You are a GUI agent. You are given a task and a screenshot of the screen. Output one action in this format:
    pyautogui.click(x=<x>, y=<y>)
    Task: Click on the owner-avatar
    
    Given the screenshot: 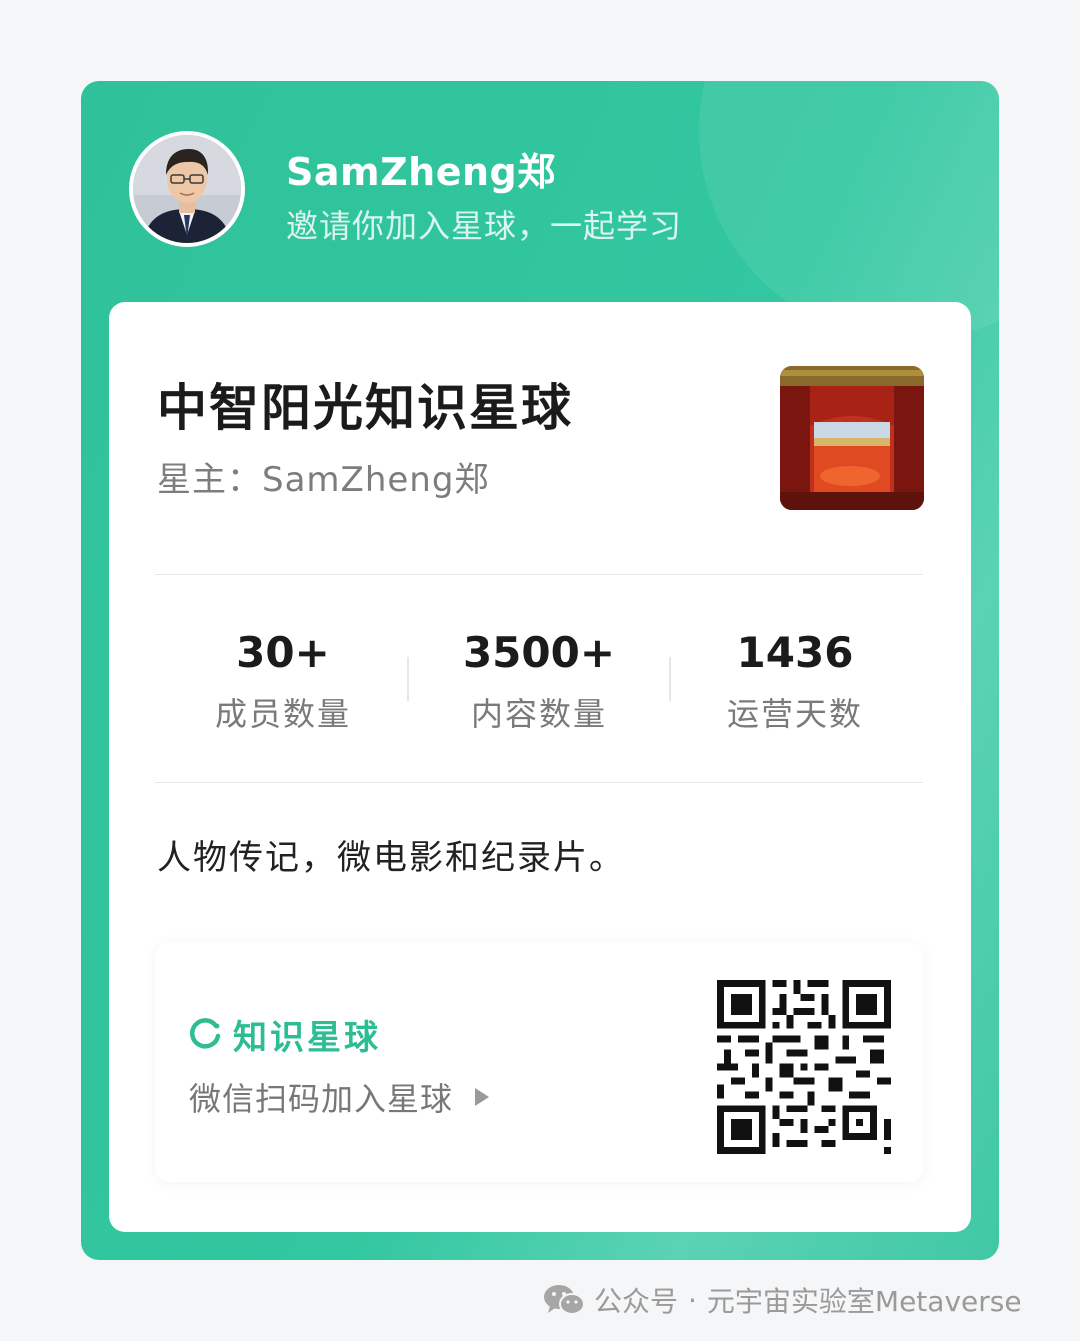 What is the action you would take?
    pyautogui.click(x=187, y=189)
    